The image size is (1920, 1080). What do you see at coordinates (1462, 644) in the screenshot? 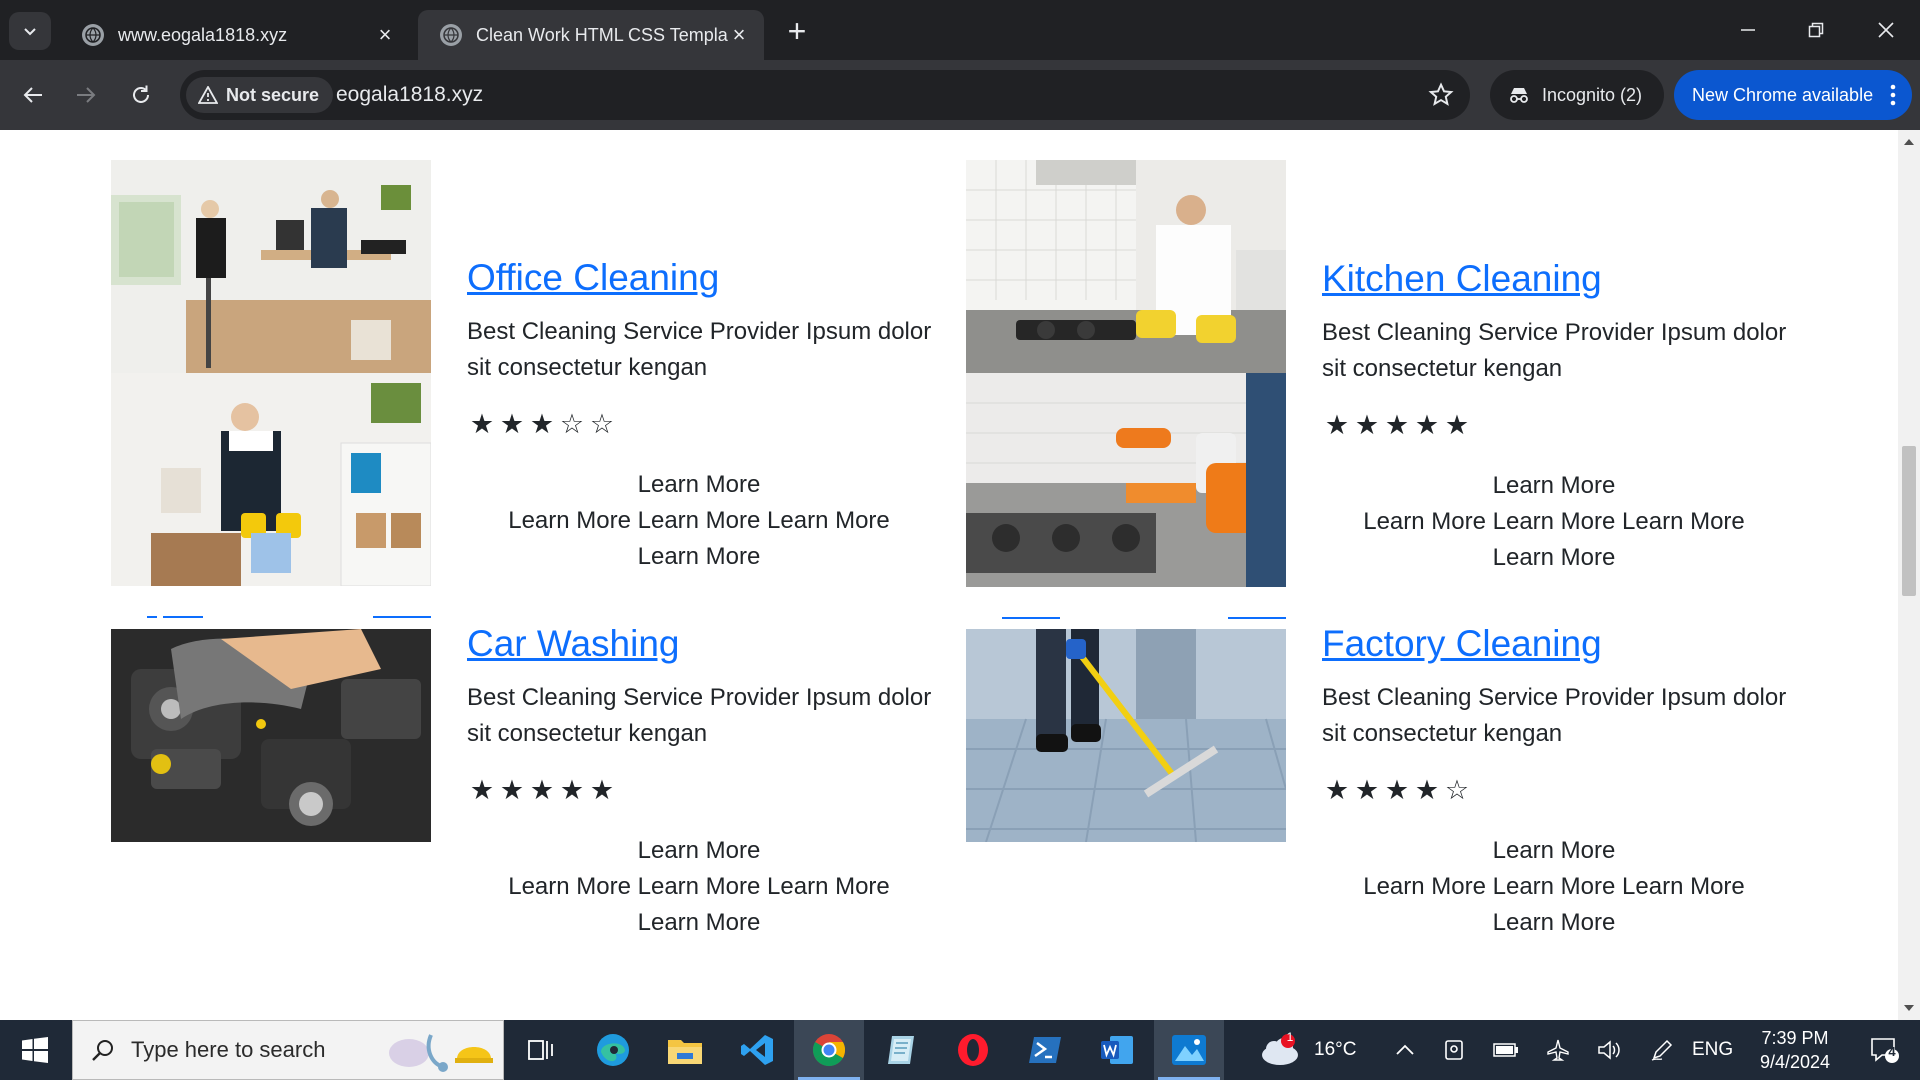
I see `service-title-link: Factory Cleaning` at bounding box center [1462, 644].